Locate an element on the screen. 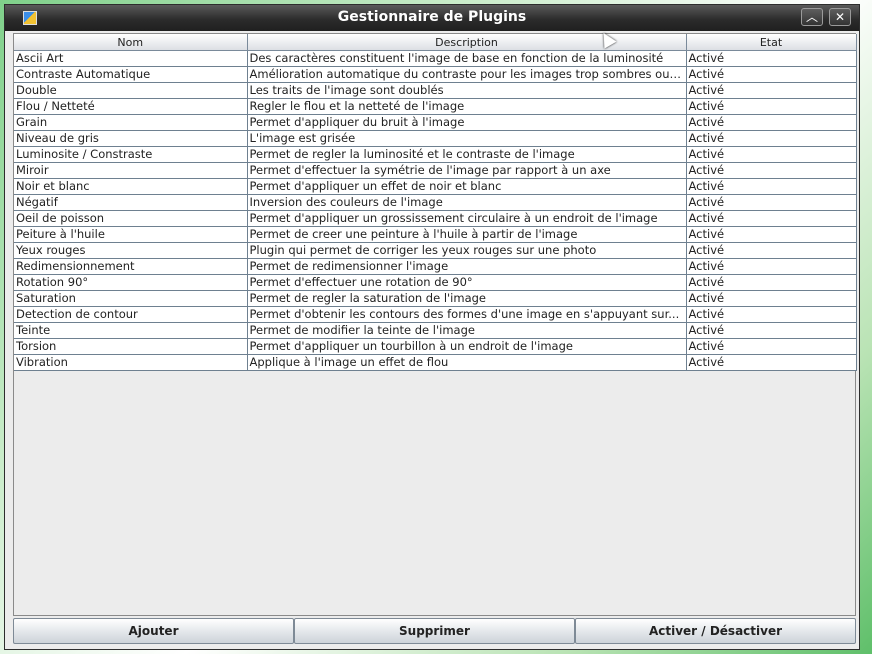 This screenshot has height=654, width=872. toggle-button: Activer / Désactiver is located at coordinates (715, 631).